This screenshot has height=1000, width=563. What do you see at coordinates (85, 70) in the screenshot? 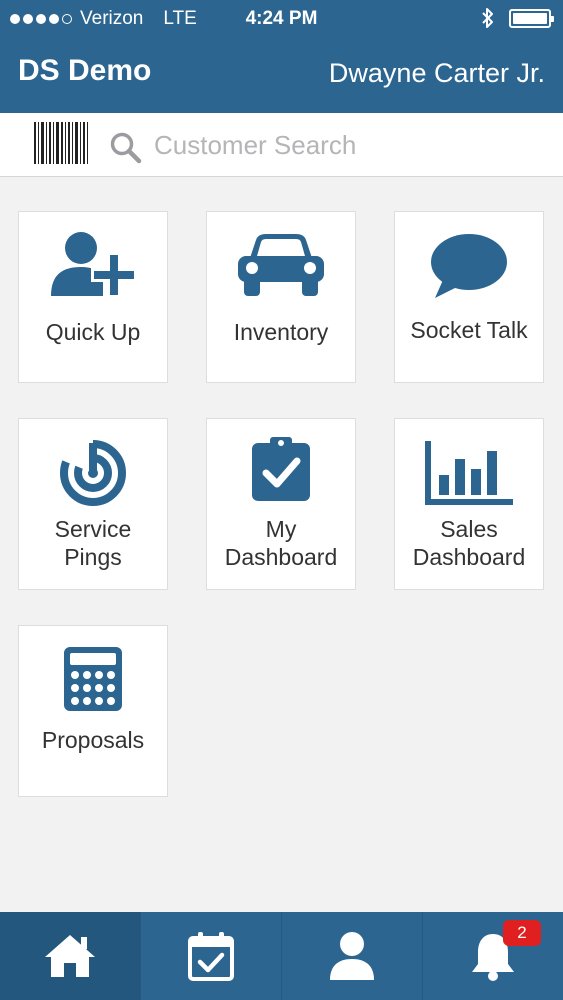
I see `app-title: DS Demo` at bounding box center [85, 70].